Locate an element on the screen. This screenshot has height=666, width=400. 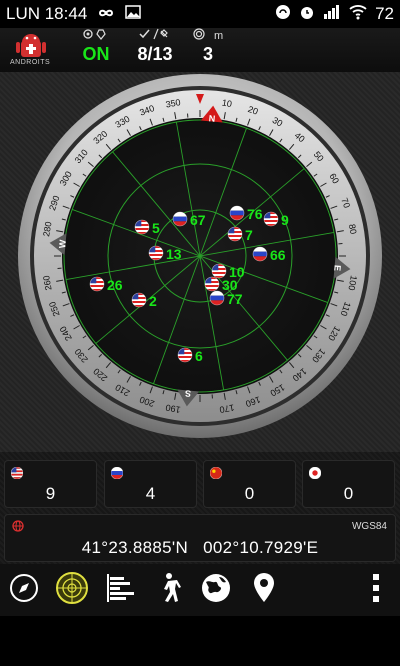
satellite-prn: 67 is located at coordinates (198, 220).